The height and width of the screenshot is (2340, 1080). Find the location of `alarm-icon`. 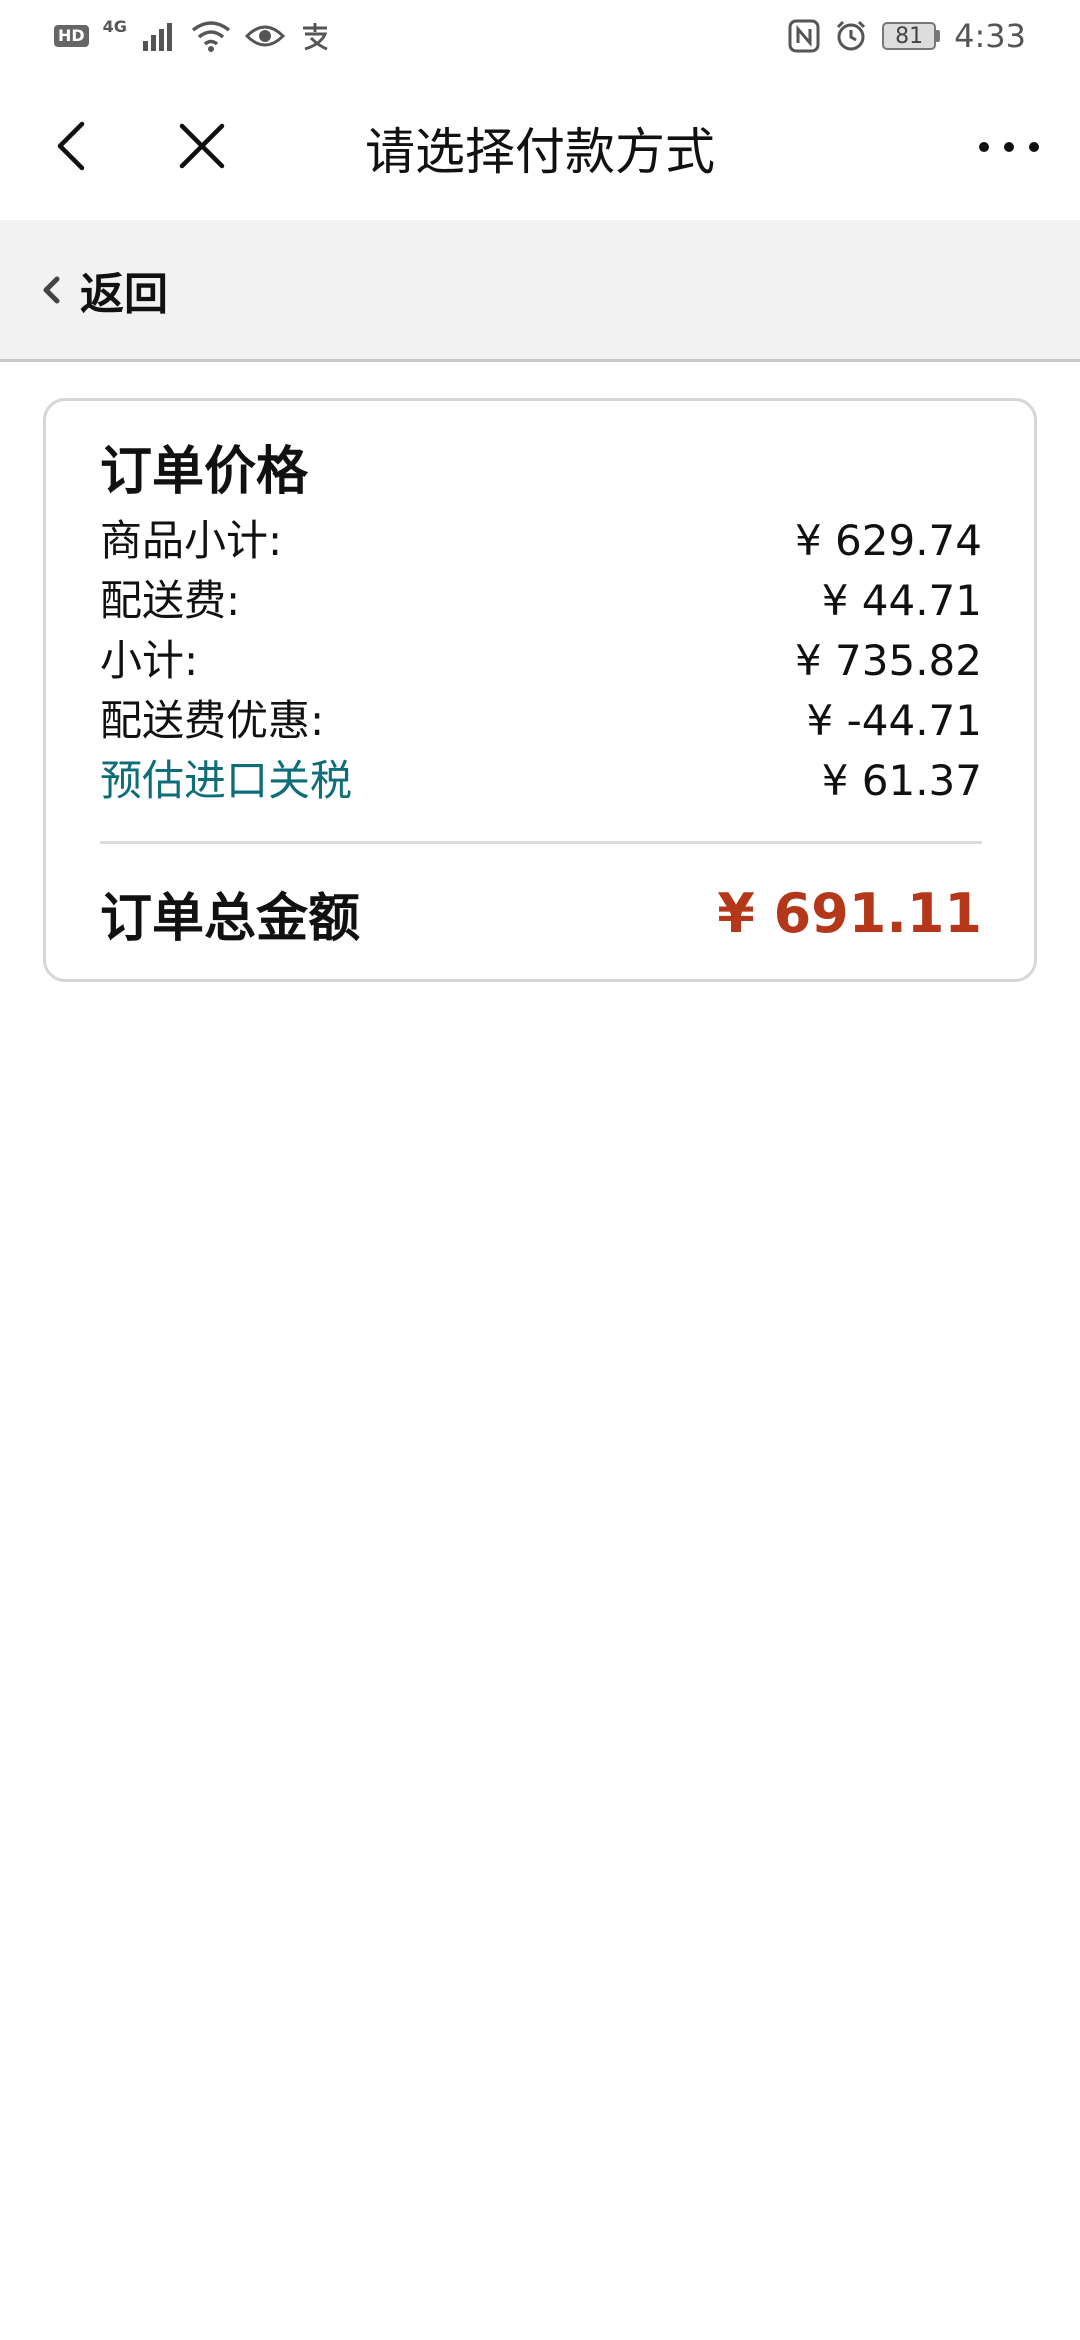

alarm-icon is located at coordinates (851, 35).